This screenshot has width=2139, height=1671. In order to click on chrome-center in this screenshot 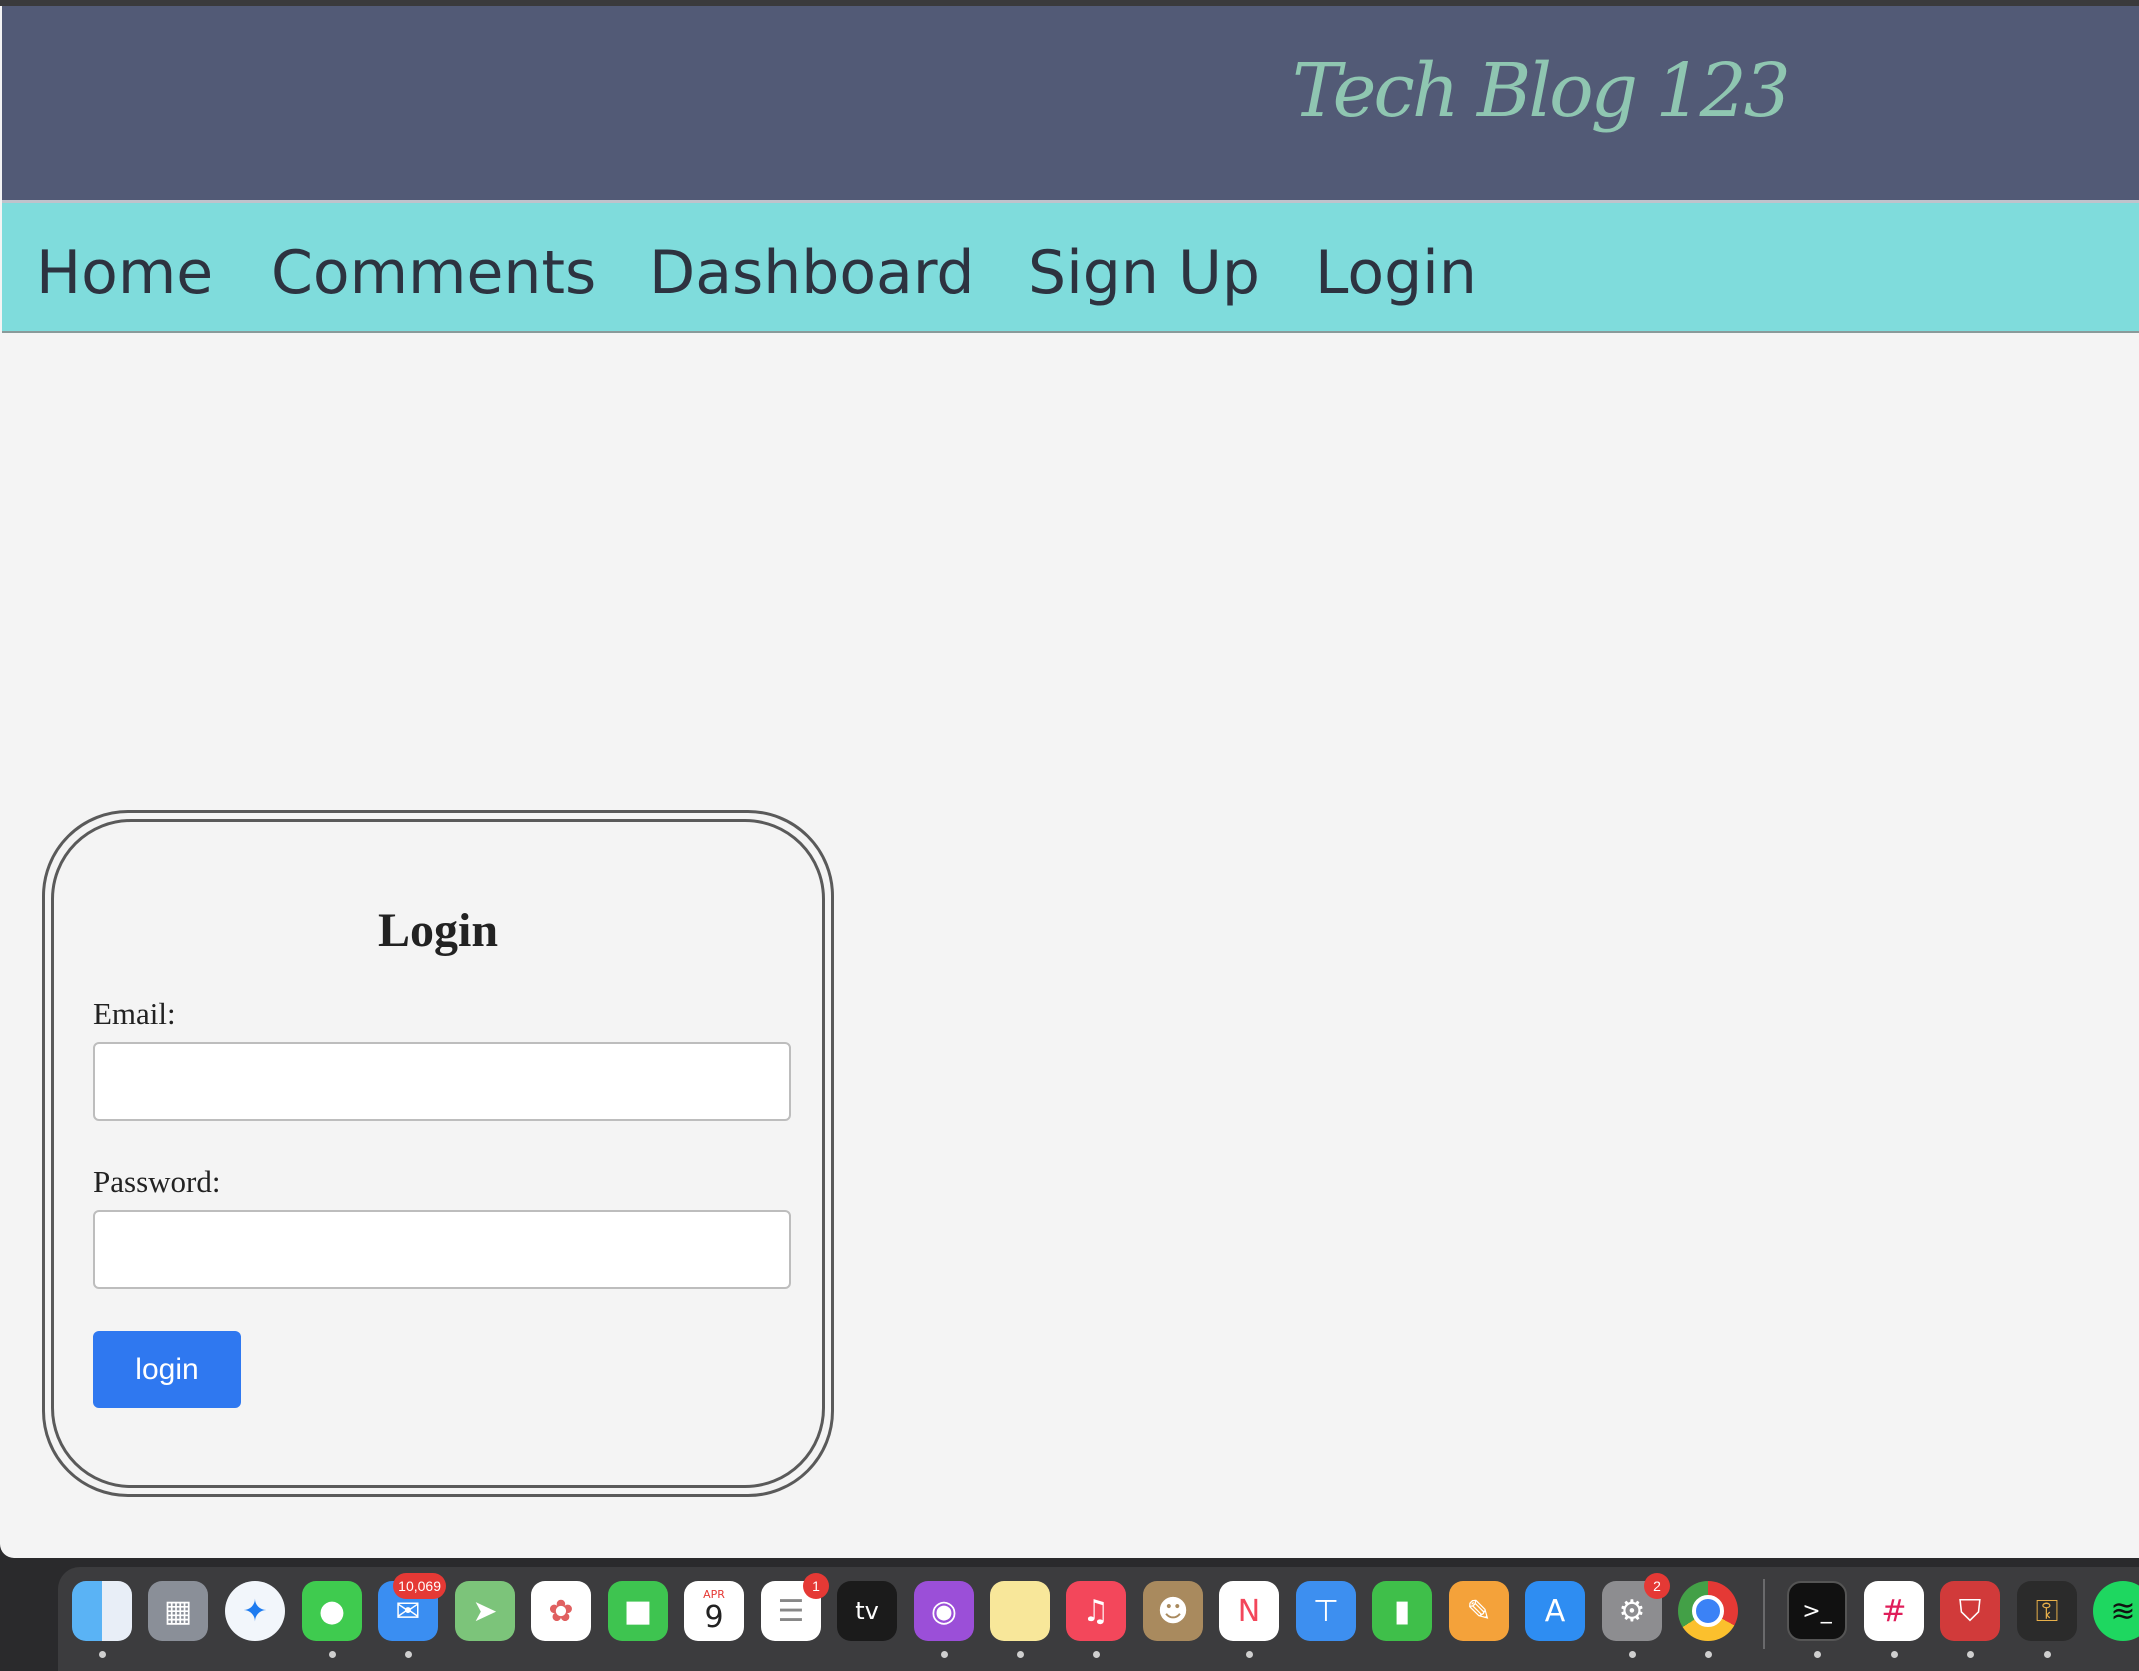, I will do `click(1708, 1611)`.